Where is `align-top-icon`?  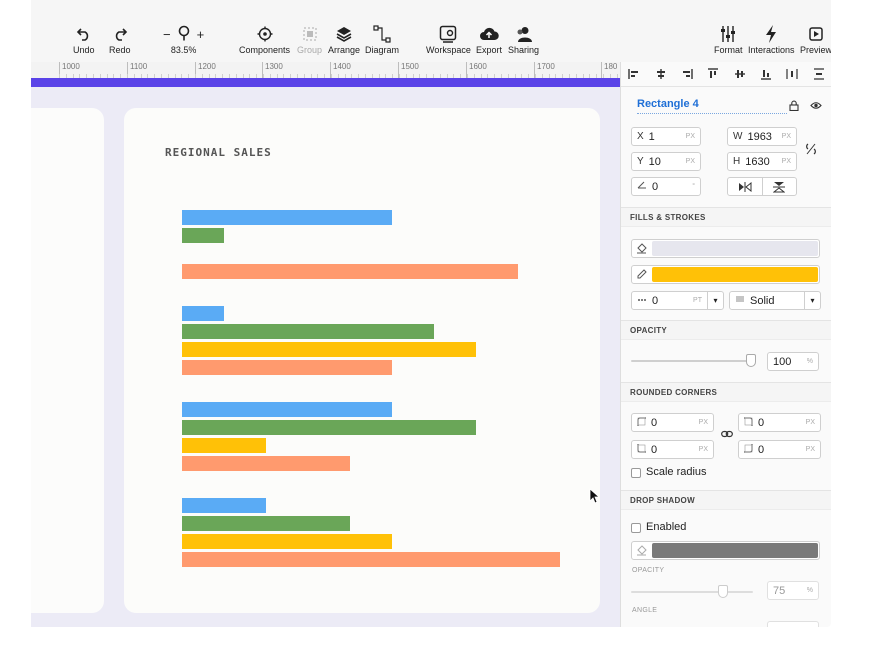
align-top-icon is located at coordinates (713, 74).